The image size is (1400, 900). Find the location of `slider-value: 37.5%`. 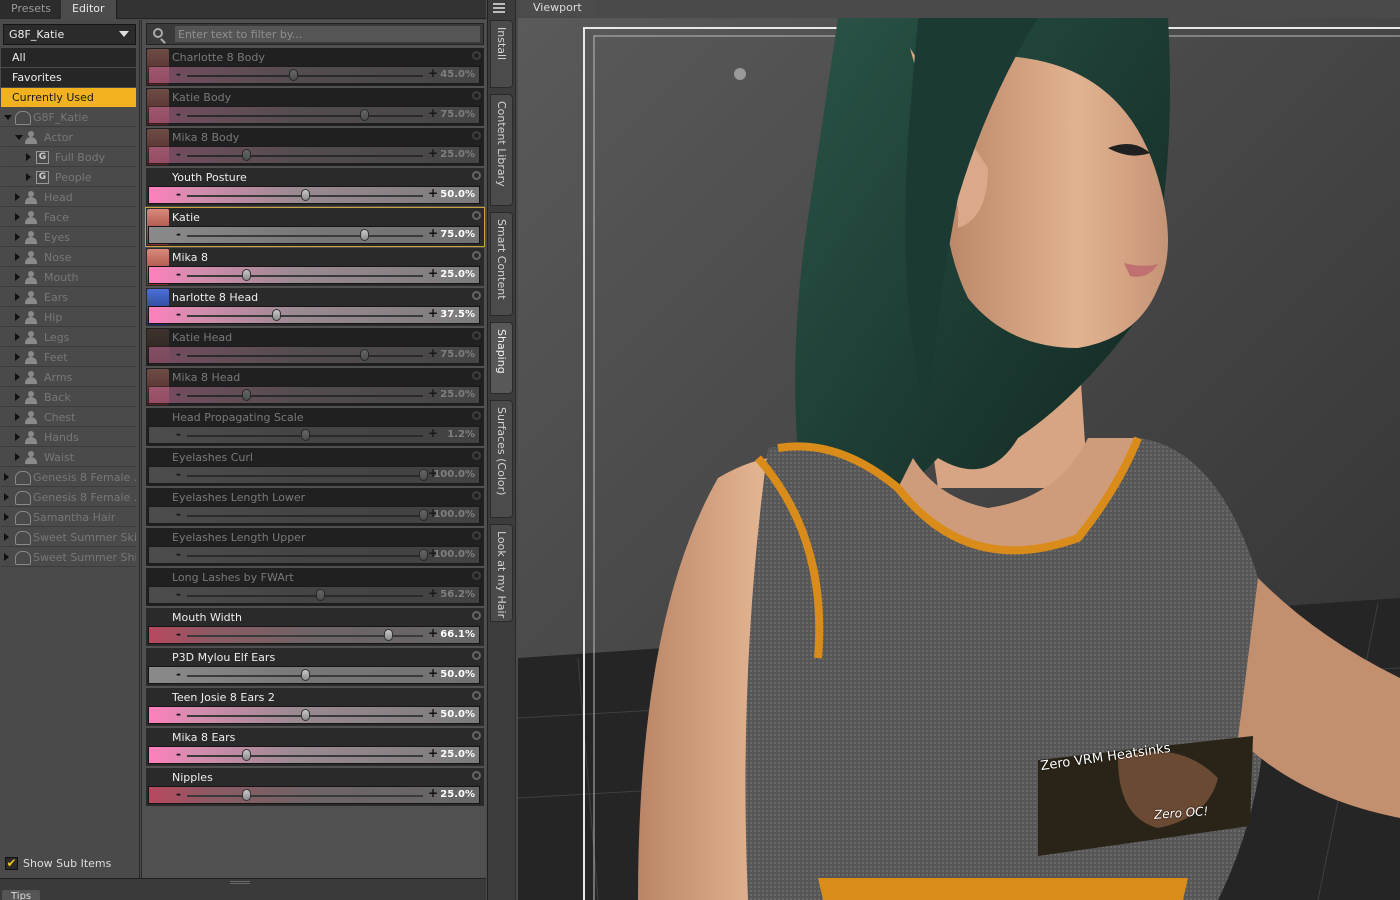

slider-value: 37.5% is located at coordinates (457, 314).